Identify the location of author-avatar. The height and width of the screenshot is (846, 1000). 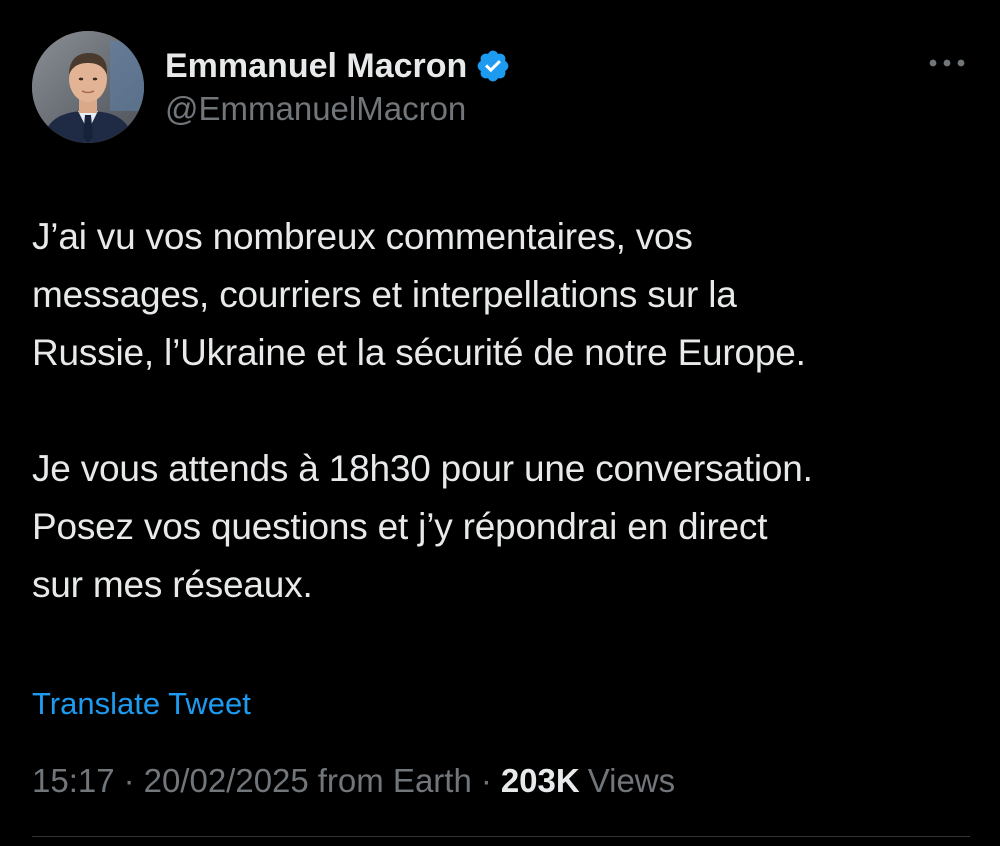
(88, 87).